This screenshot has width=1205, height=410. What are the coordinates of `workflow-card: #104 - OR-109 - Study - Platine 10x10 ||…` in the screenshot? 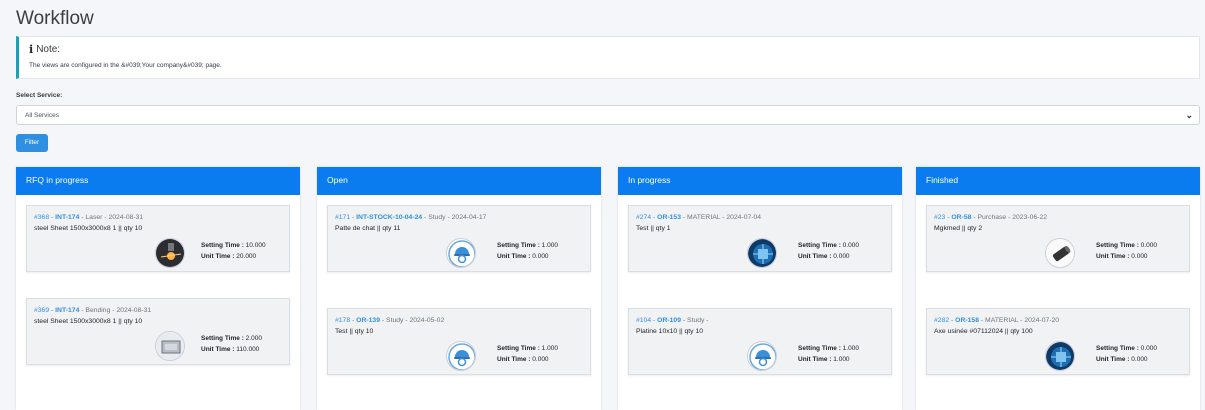 It's located at (760, 341).